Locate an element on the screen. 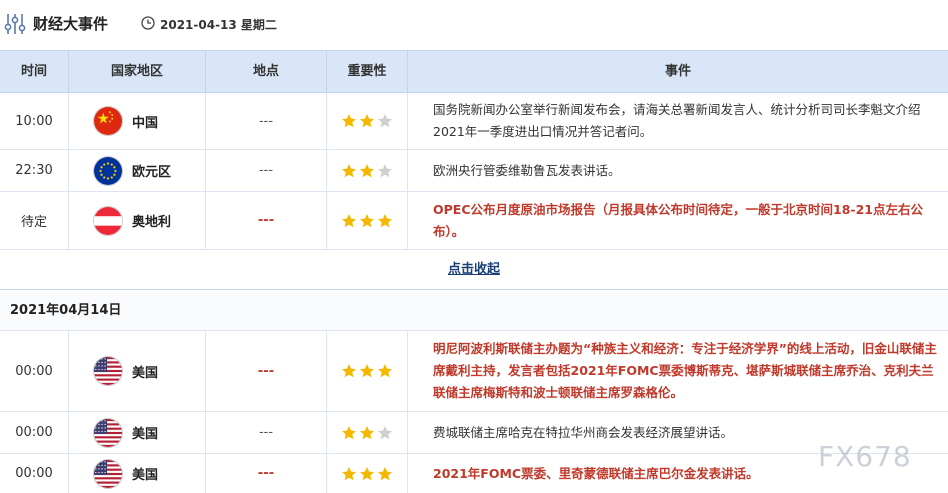  page-title: 财经大事件 is located at coordinates (71, 24).